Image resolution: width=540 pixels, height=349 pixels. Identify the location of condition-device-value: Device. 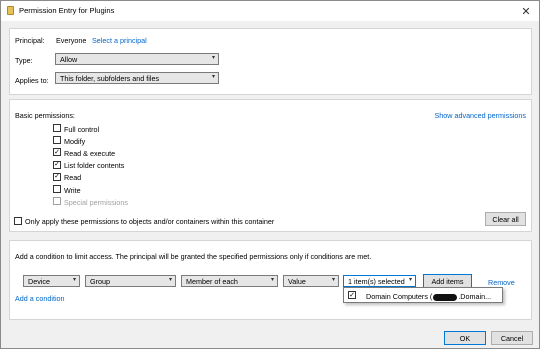
(39, 281).